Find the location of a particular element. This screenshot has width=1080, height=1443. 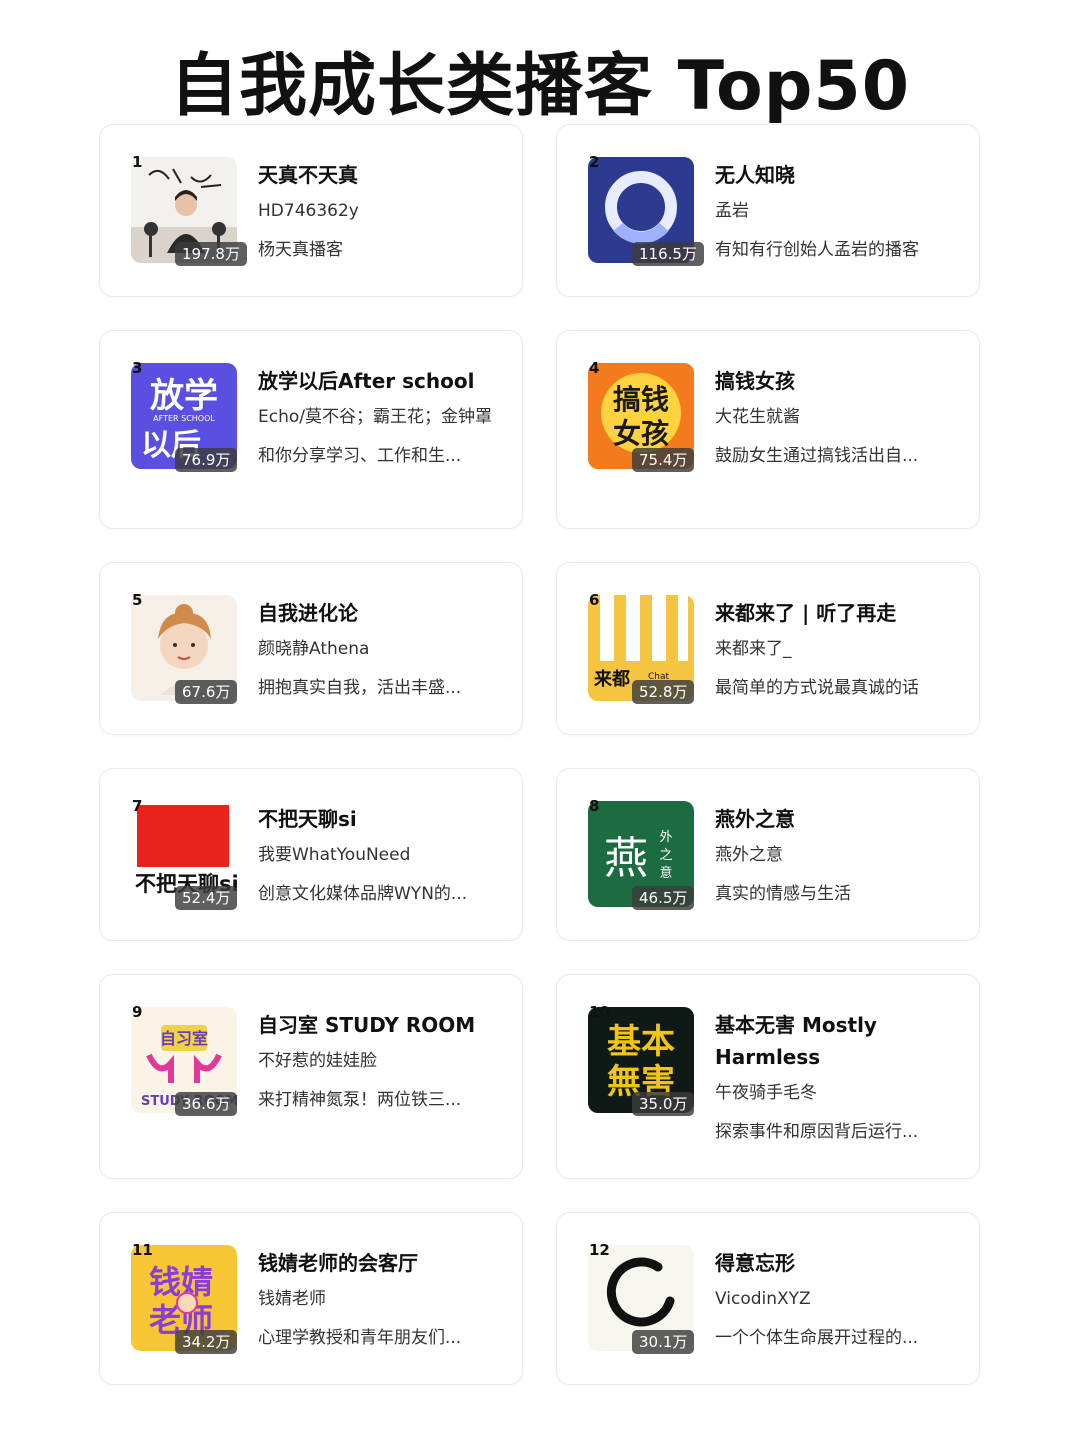

svg-text: 放学 is located at coordinates (184, 396).